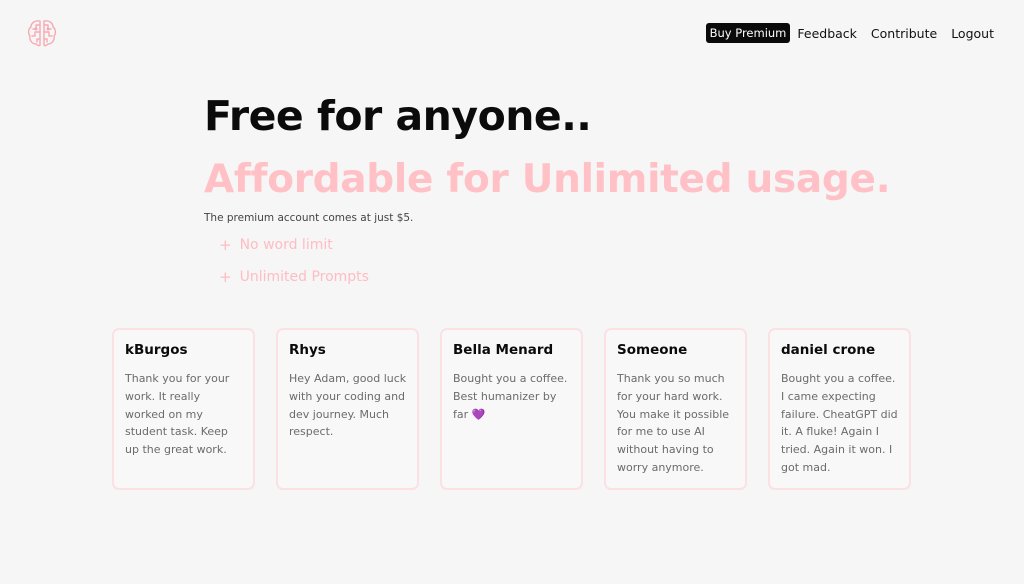 The height and width of the screenshot is (584, 1024). Describe the element at coordinates (307, 350) in the screenshot. I see `testimonial-author: Rhys` at that location.